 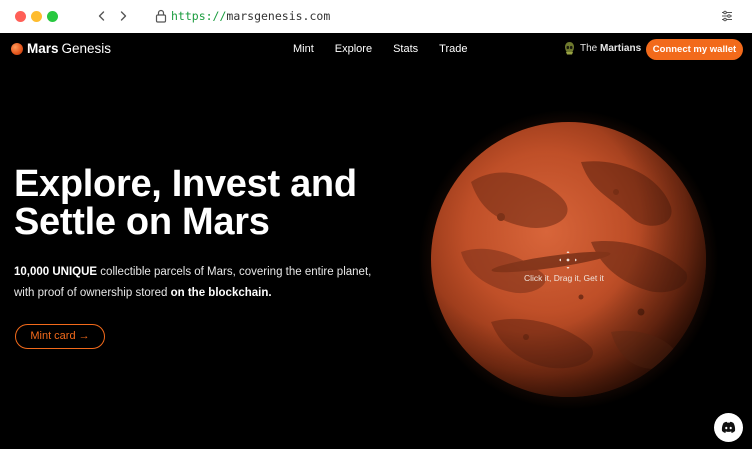 What do you see at coordinates (621, 48) in the screenshot?
I see `martians-label-bold: Martians` at bounding box center [621, 48].